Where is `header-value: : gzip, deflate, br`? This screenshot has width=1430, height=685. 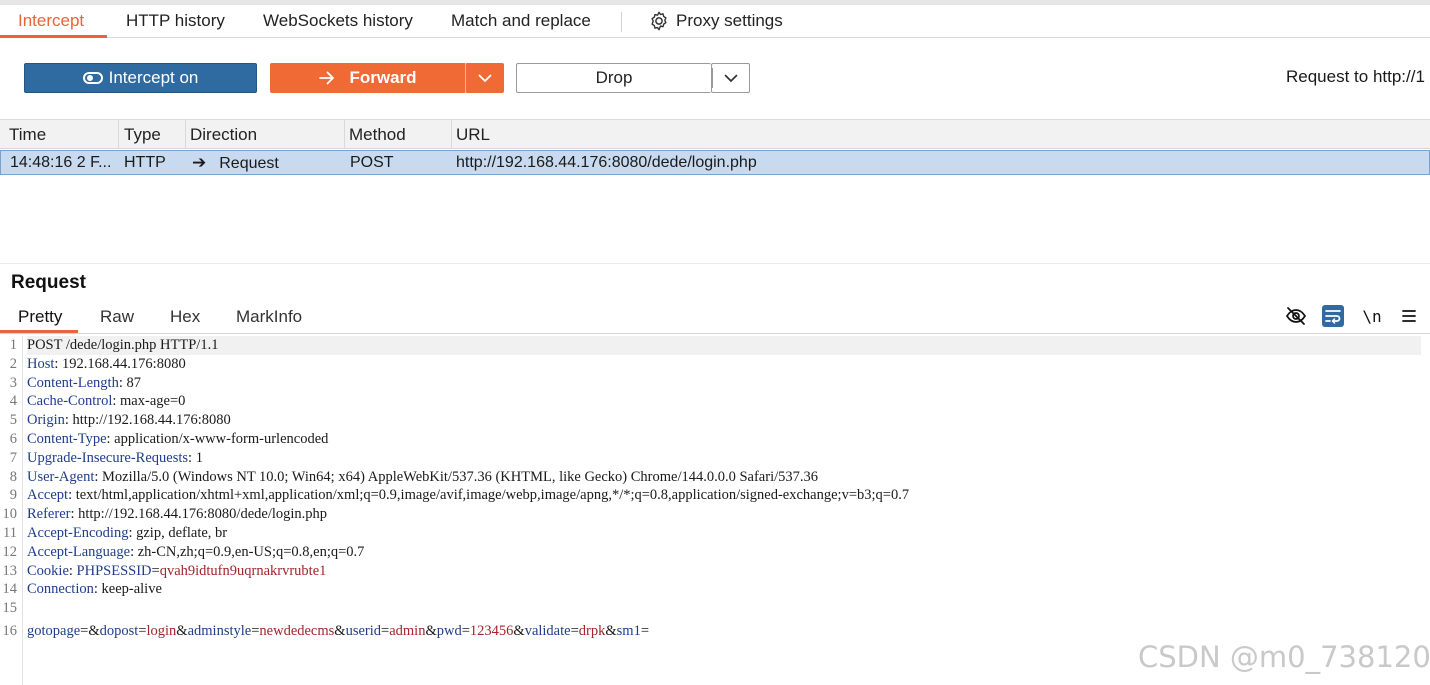
header-value: : gzip, deflate, br is located at coordinates (178, 533).